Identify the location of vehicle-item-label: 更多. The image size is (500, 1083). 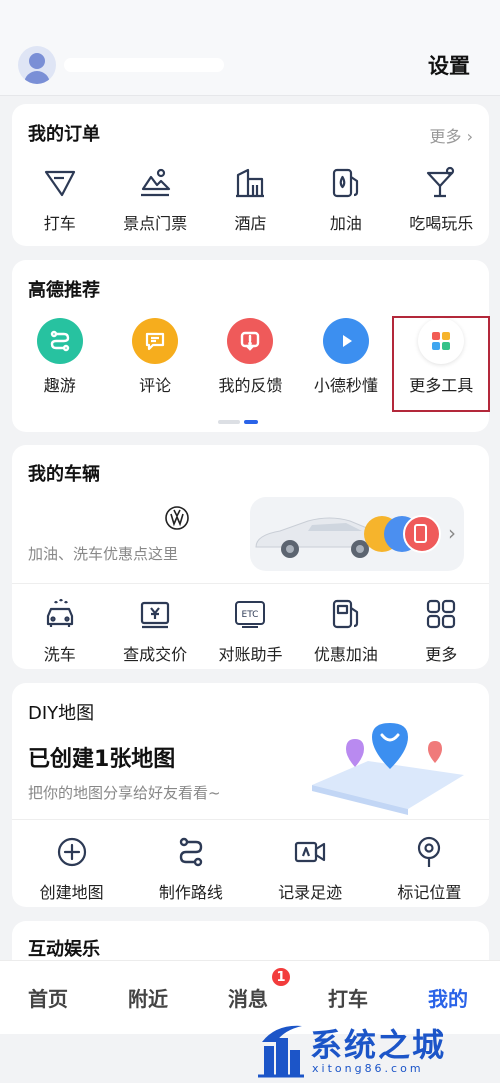
(441, 654).